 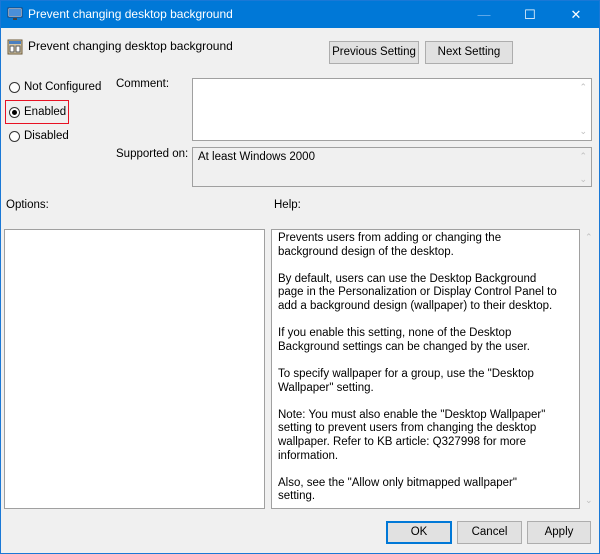 I want to click on cancel-button: Cancel, so click(x=489, y=532).